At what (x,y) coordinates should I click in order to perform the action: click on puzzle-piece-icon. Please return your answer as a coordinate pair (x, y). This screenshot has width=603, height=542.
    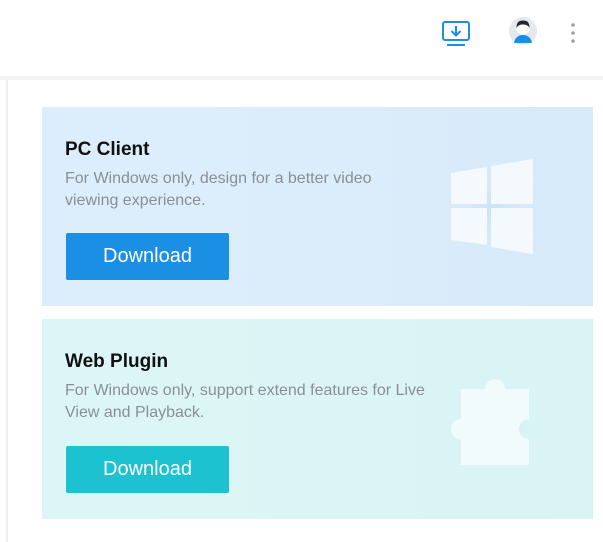
    Looking at the image, I should click on (493, 419).